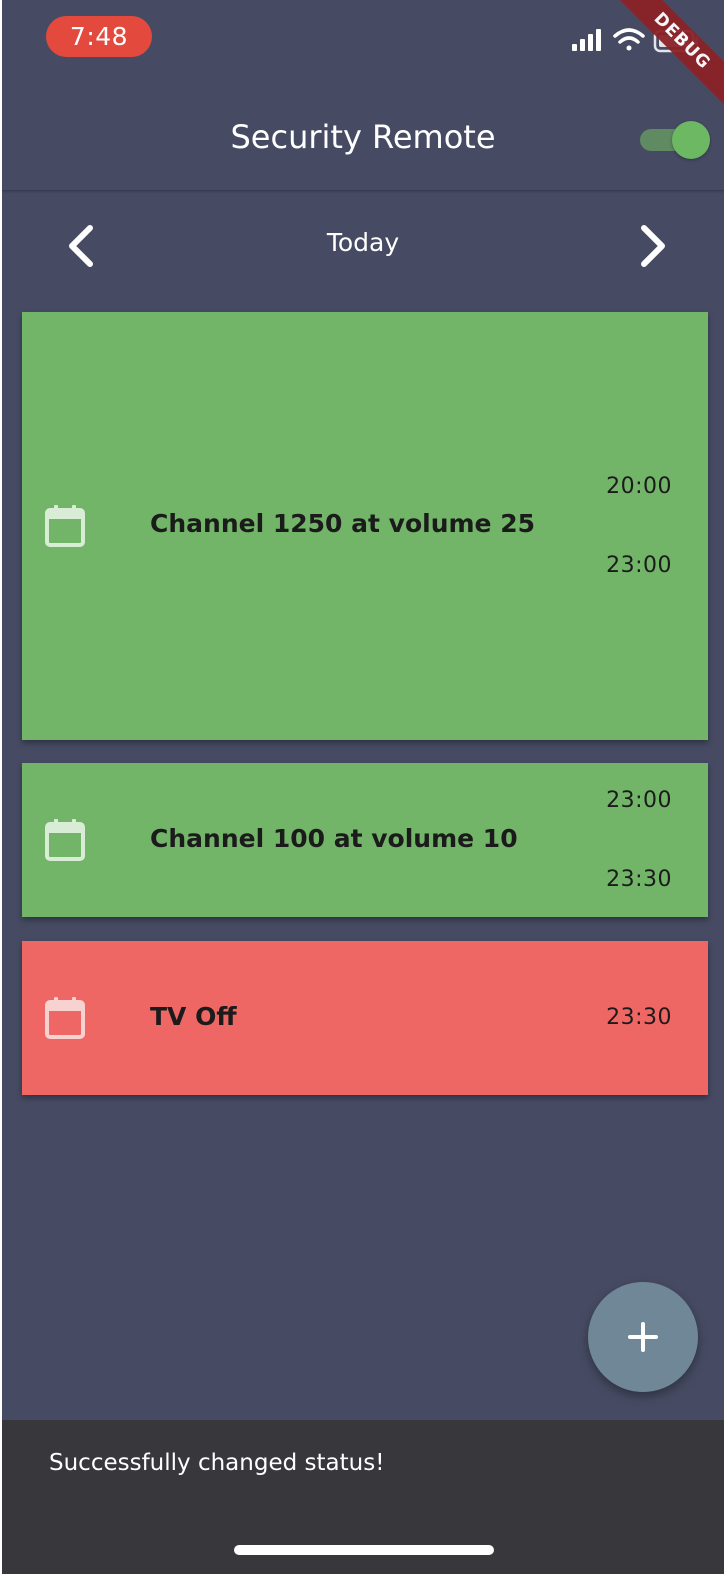  Describe the element at coordinates (691, 140) in the screenshot. I see `toggle-knob` at that location.